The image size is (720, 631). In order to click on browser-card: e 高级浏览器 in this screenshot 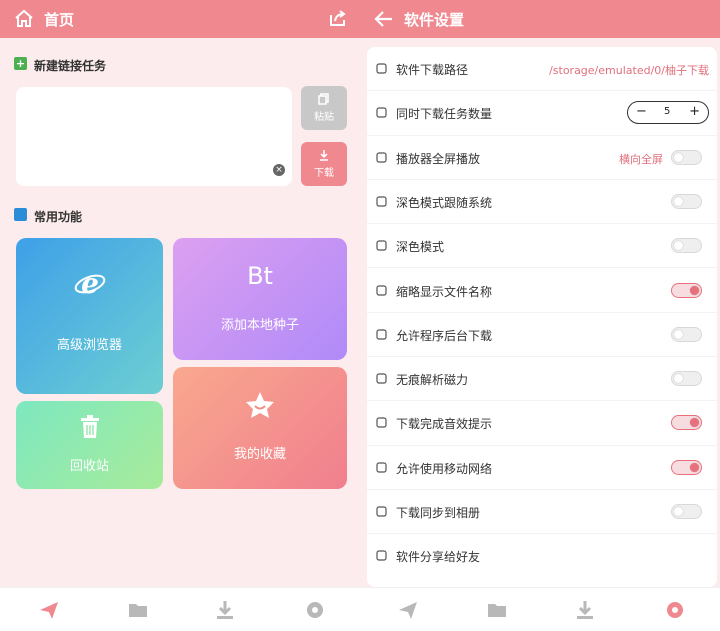, I will do `click(89, 316)`.